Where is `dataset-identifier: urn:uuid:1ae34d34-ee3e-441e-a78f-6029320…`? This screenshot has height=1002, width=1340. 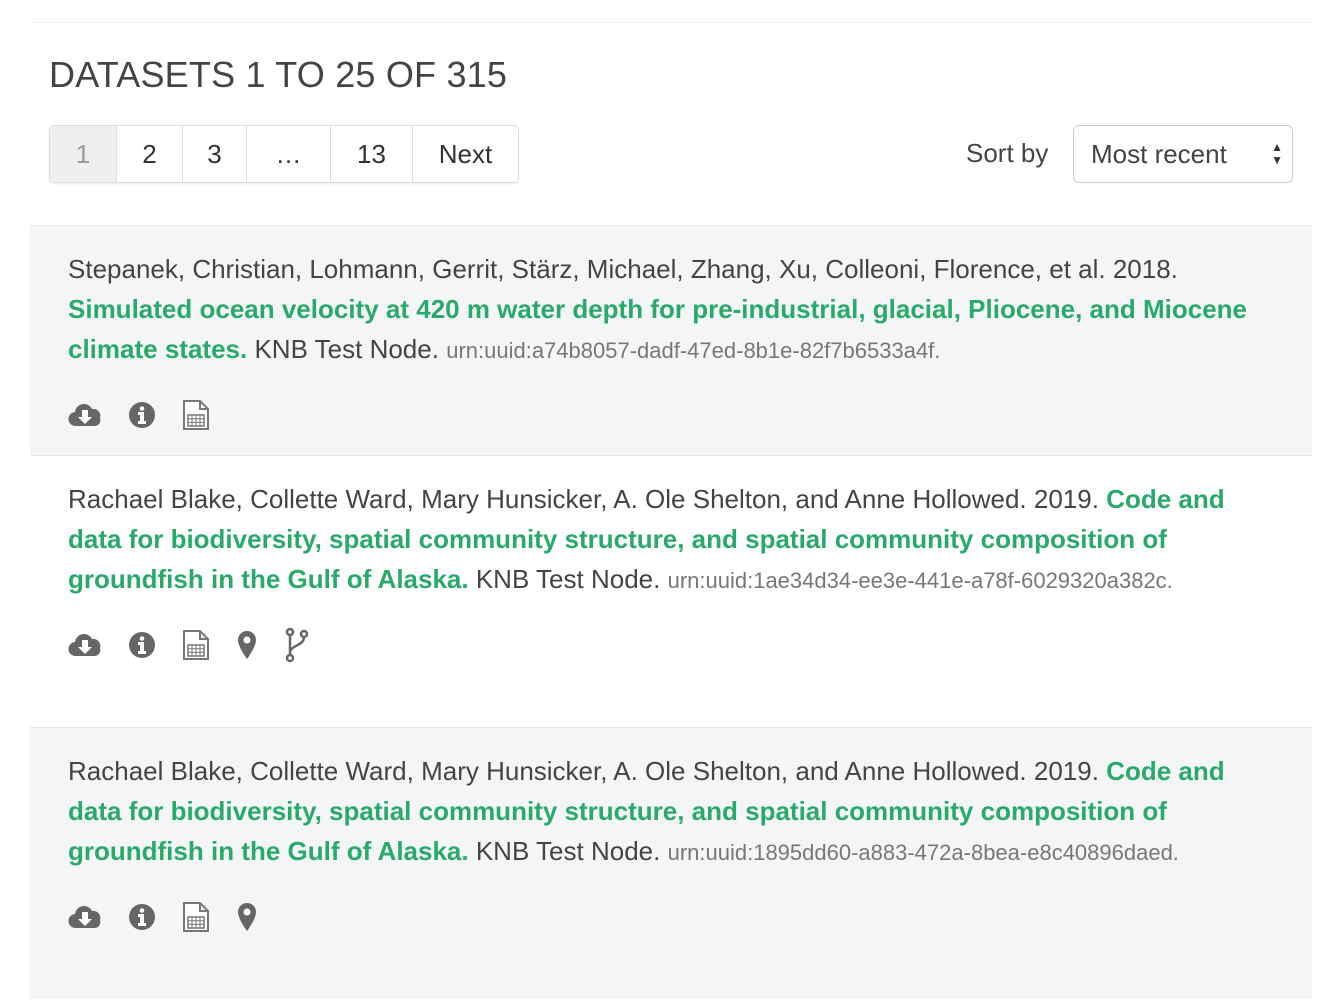 dataset-identifier: urn:uuid:1ae34d34-ee3e-441e-a78f-6029320… is located at coordinates (920, 580).